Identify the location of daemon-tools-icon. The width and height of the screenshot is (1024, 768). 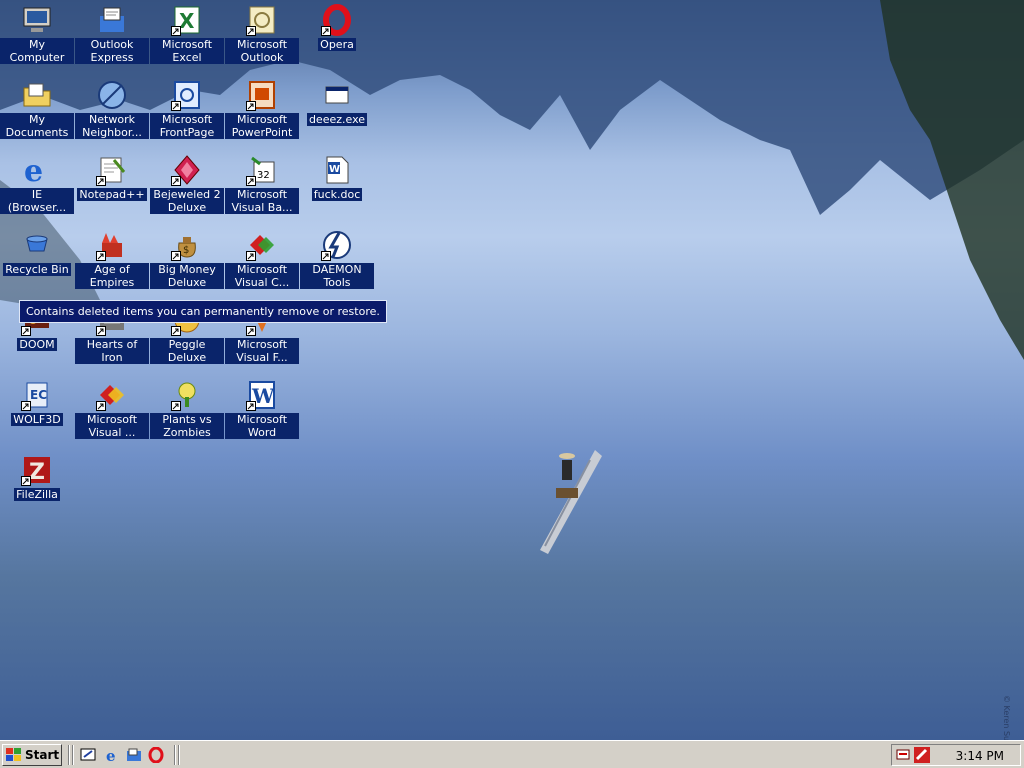
(337, 245).